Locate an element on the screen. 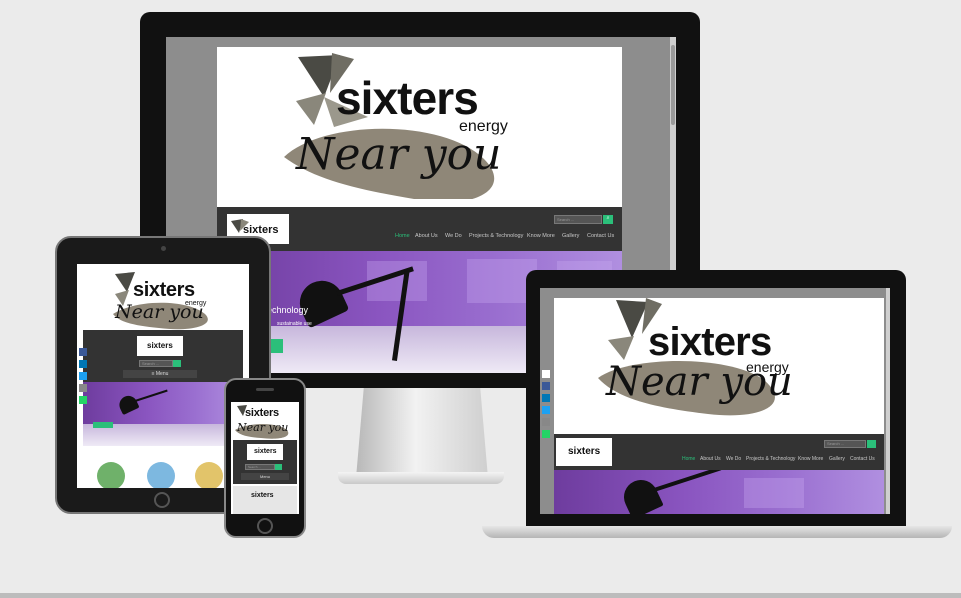 The width and height of the screenshot is (961, 598). nav-projects: Projects & Technology is located at coordinates (496, 236).